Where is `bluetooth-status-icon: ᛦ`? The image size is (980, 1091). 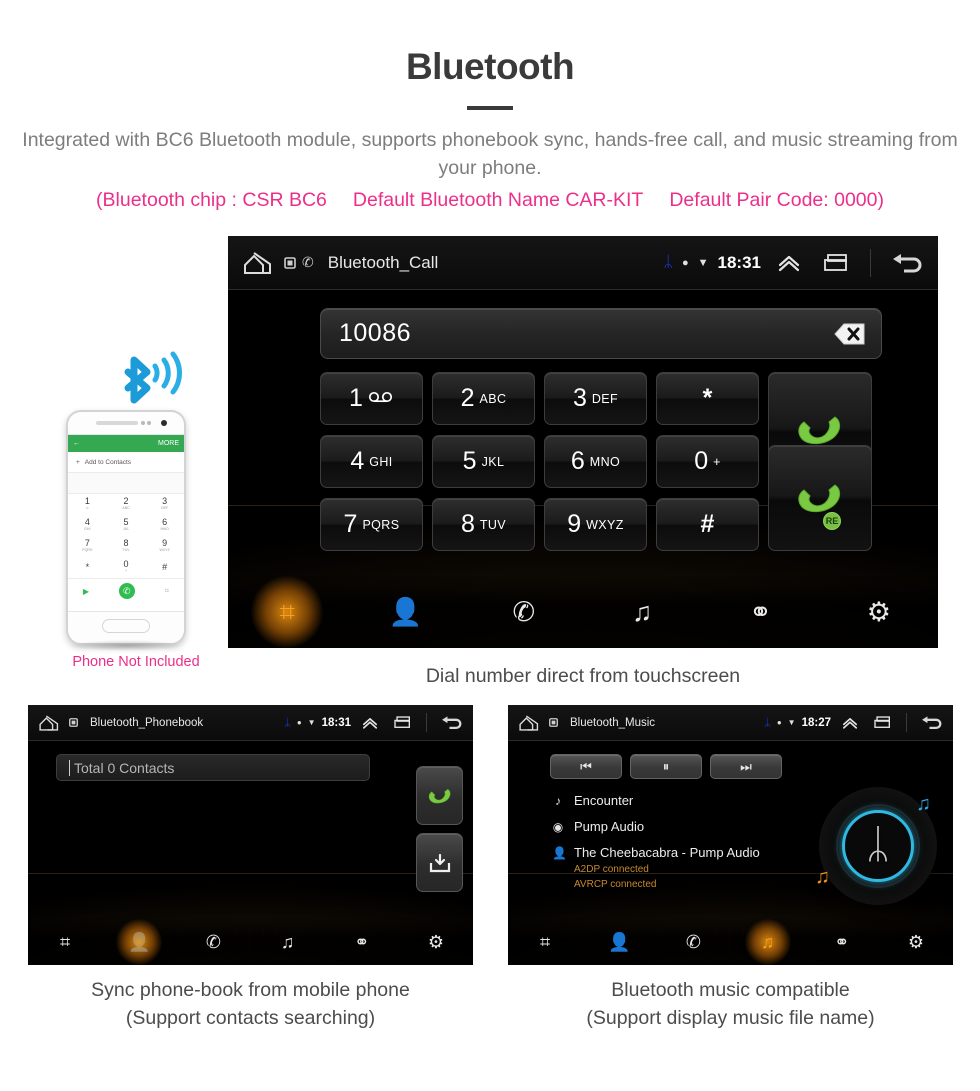 bluetooth-status-icon: ᛦ is located at coordinates (668, 262).